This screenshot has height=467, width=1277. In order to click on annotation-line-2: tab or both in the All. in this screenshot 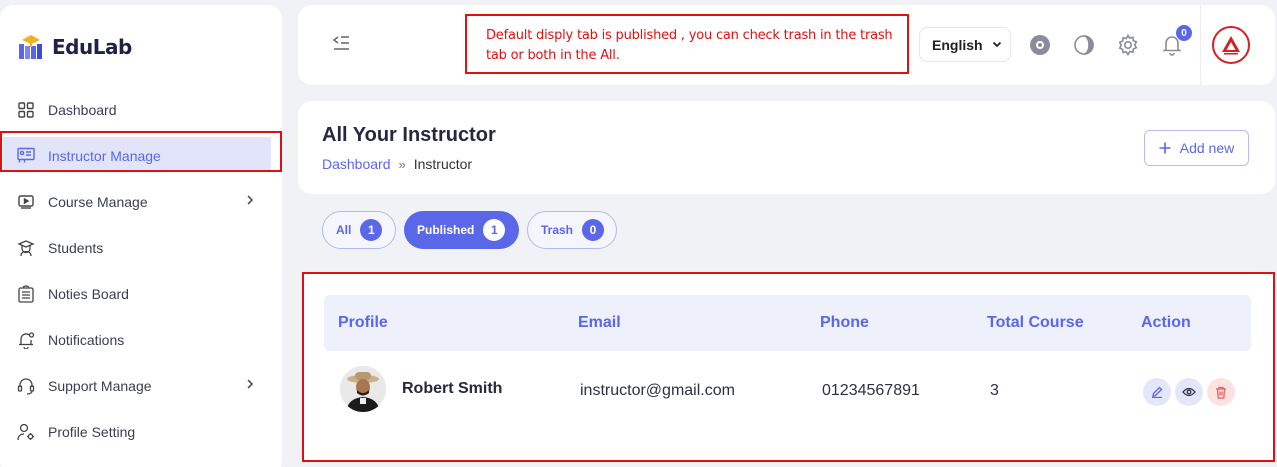, I will do `click(553, 55)`.